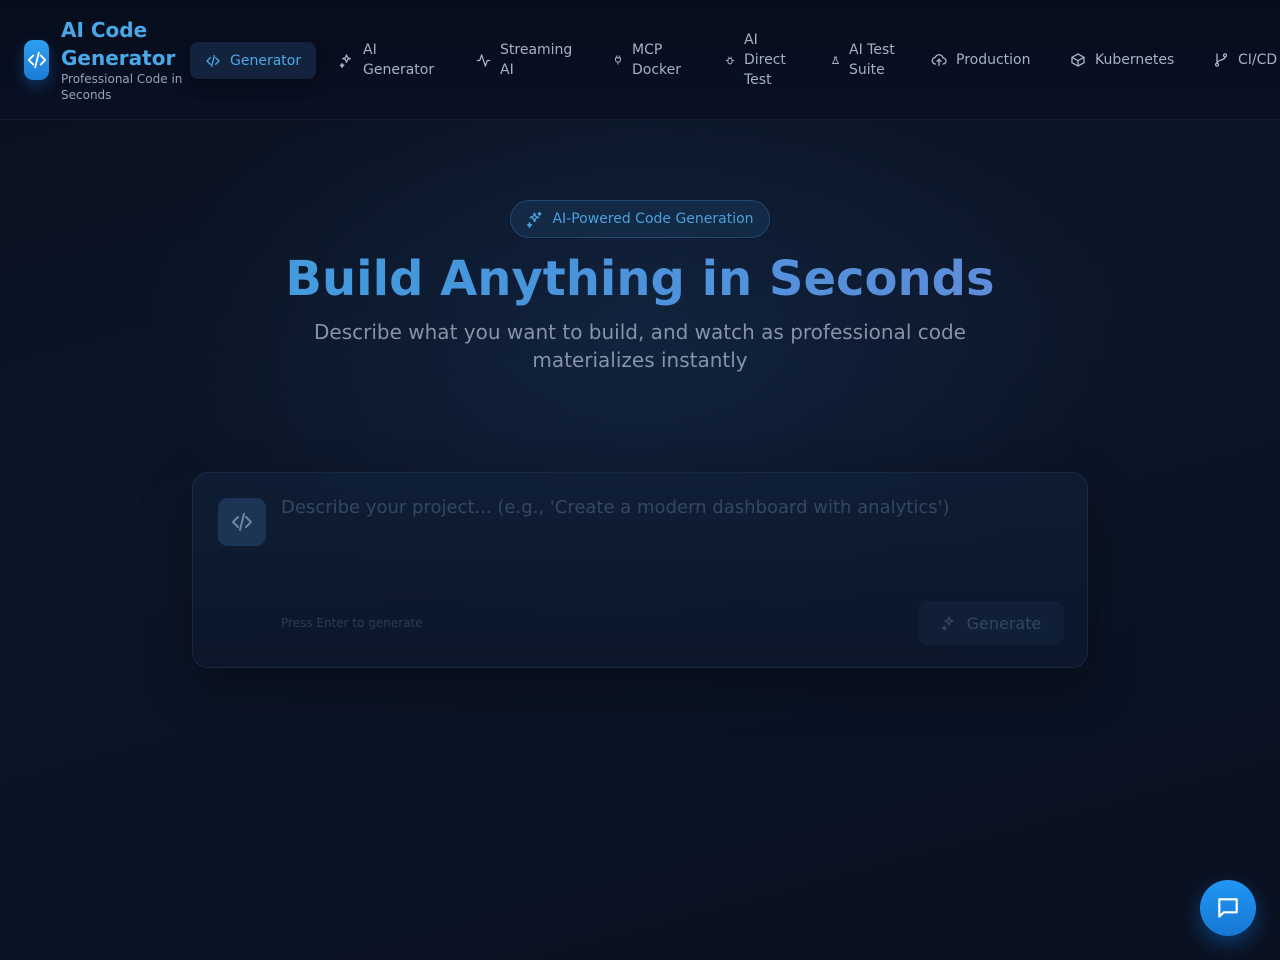  I want to click on chat-button, so click(1228, 908).